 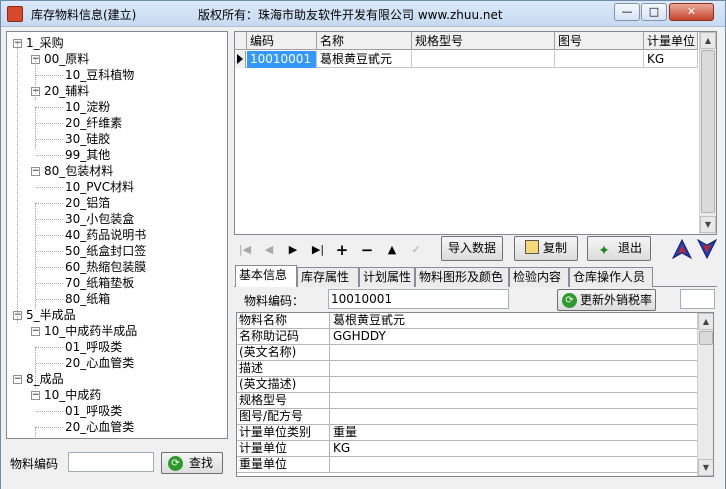 I want to click on update-export-tax-button: ⟳ 更新外销税率, so click(x=606, y=300).